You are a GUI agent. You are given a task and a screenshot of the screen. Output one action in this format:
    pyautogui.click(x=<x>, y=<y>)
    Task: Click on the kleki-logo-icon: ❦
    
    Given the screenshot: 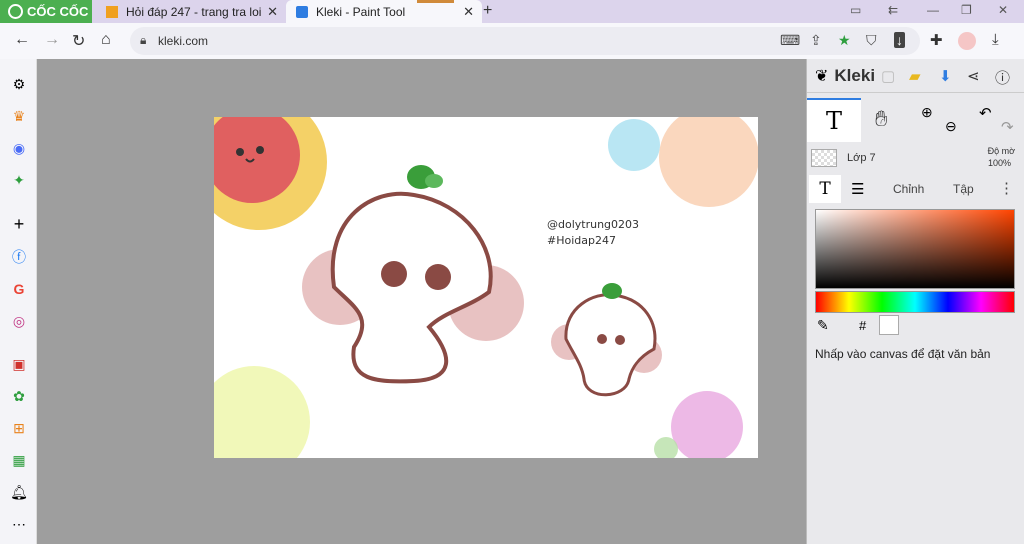 What is the action you would take?
    pyautogui.click(x=822, y=76)
    